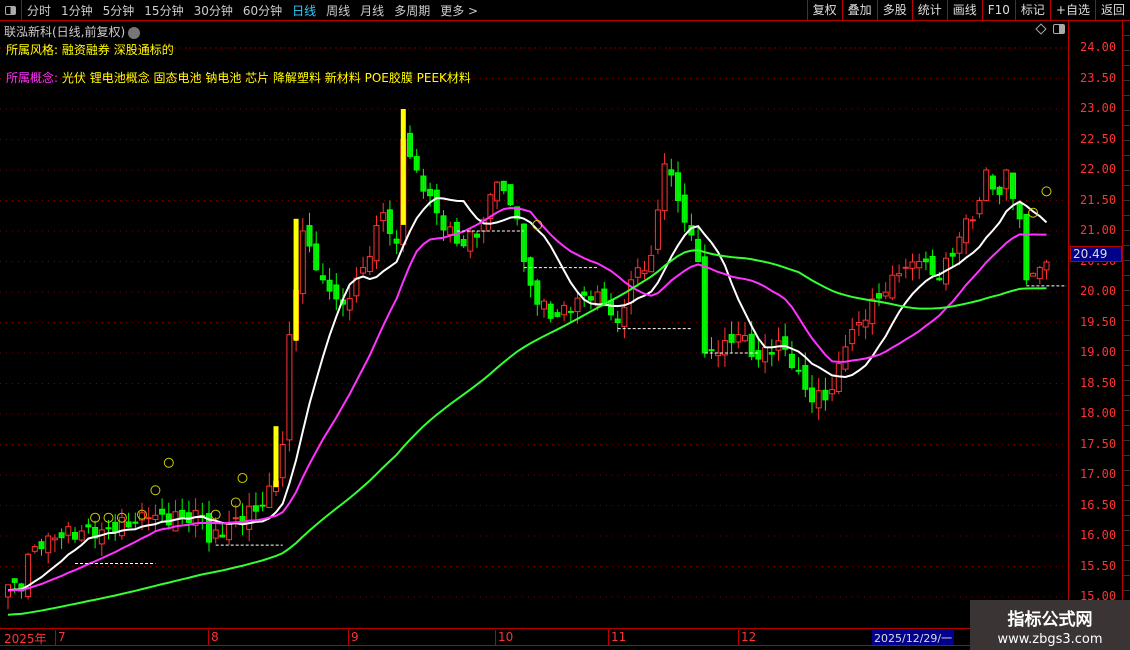 This screenshot has width=1130, height=650. I want to click on toolbar-button: 标记, so click(1032, 10).